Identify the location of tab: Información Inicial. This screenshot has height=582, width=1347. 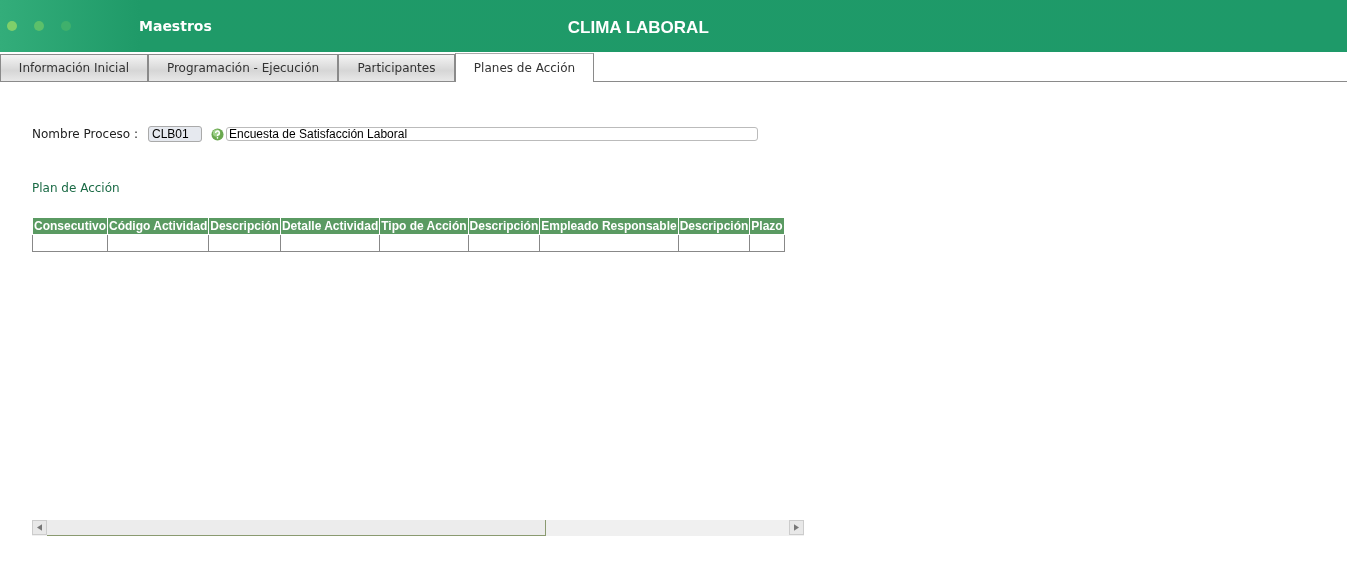
(74, 67).